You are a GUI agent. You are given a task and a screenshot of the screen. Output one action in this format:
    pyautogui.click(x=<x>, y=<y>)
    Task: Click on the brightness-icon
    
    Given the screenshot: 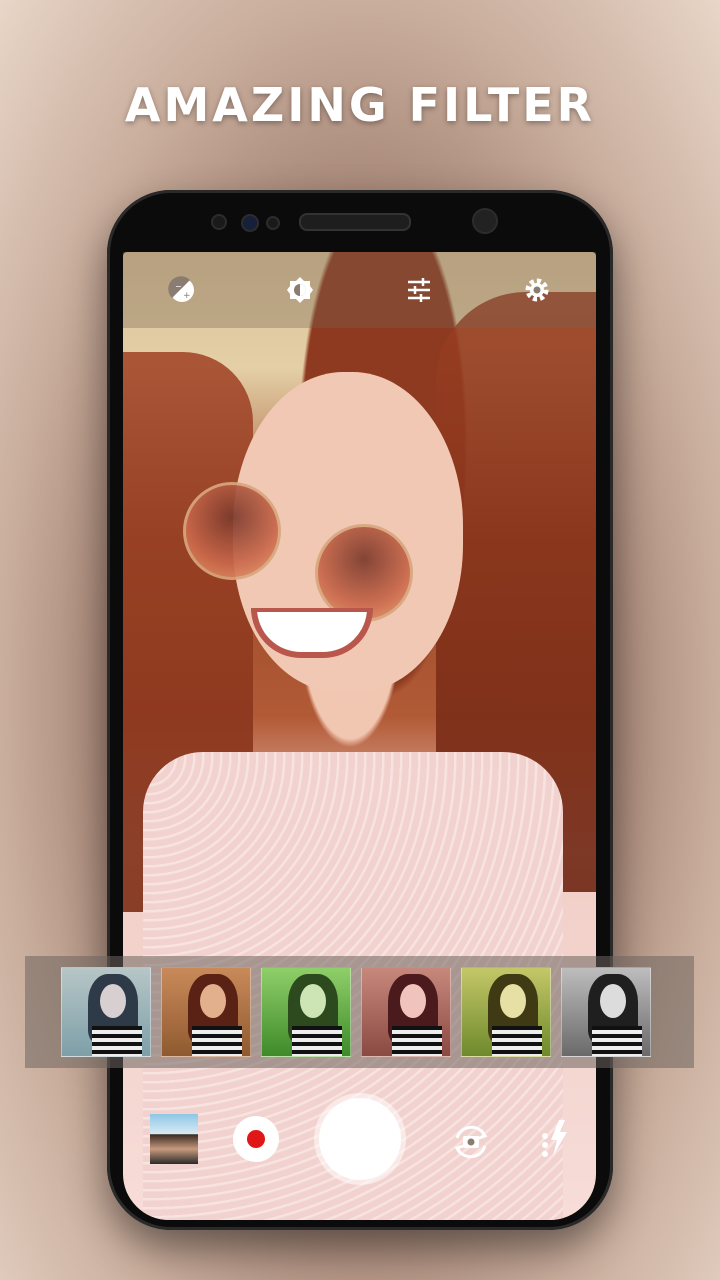 What is the action you would take?
    pyautogui.click(x=300, y=290)
    